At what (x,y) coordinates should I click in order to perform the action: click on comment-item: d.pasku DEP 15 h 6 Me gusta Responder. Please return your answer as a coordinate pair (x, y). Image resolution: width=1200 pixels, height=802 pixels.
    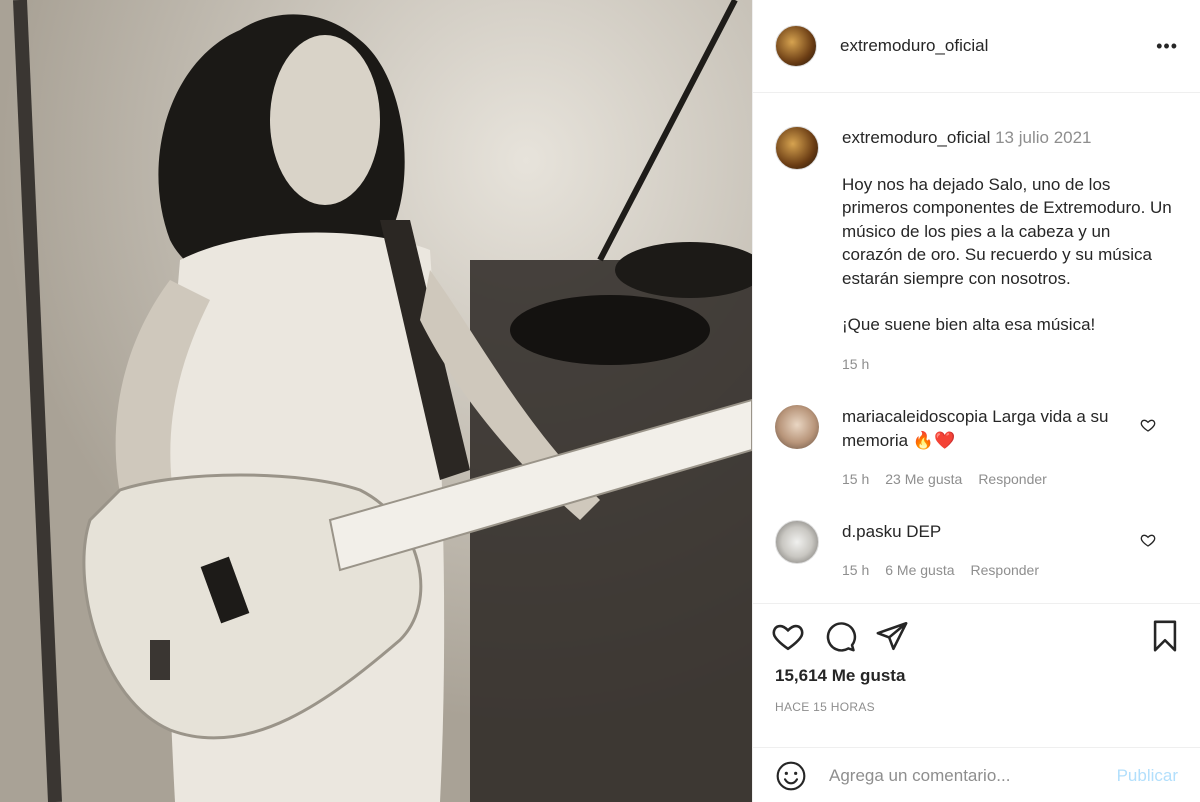
    Looking at the image, I should click on (976, 551).